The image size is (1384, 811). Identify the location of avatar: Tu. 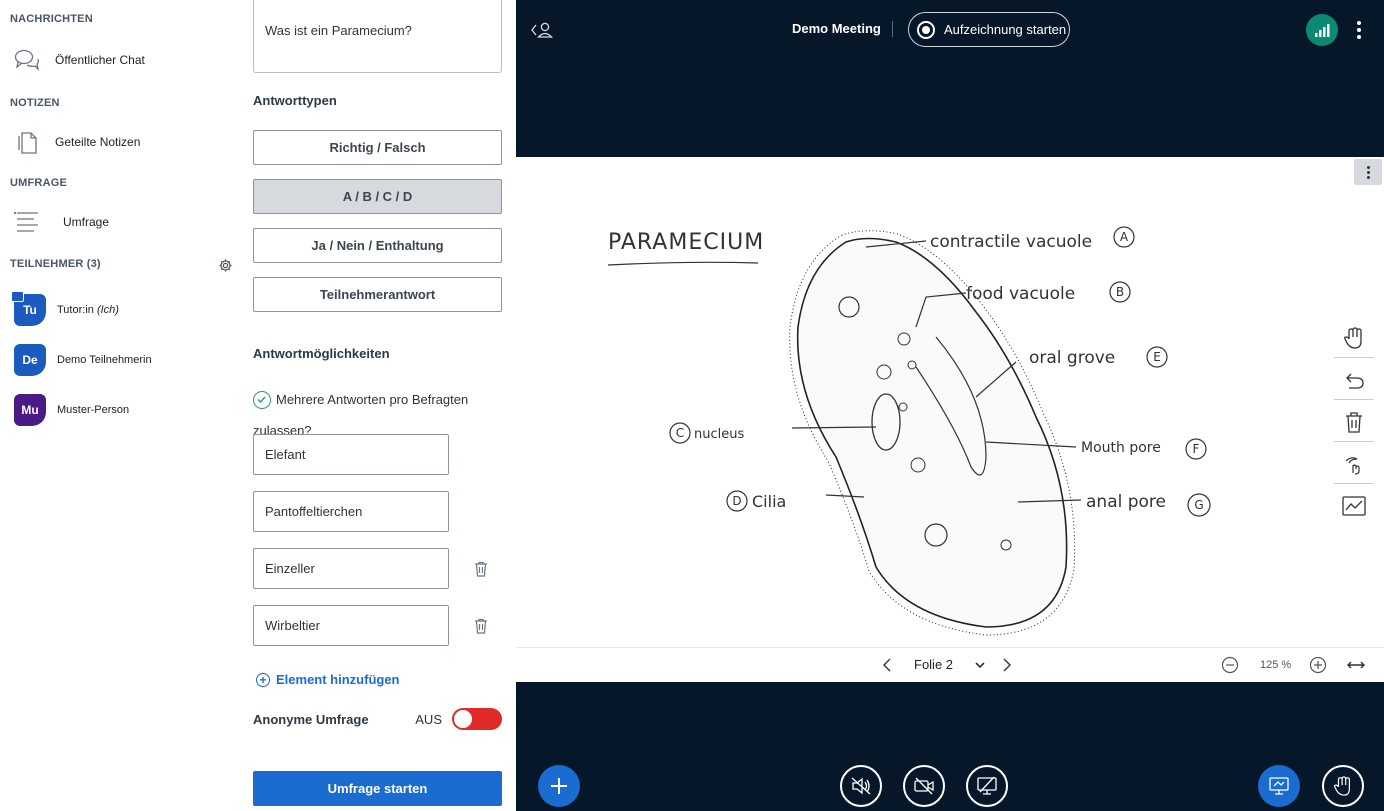
(28, 308).